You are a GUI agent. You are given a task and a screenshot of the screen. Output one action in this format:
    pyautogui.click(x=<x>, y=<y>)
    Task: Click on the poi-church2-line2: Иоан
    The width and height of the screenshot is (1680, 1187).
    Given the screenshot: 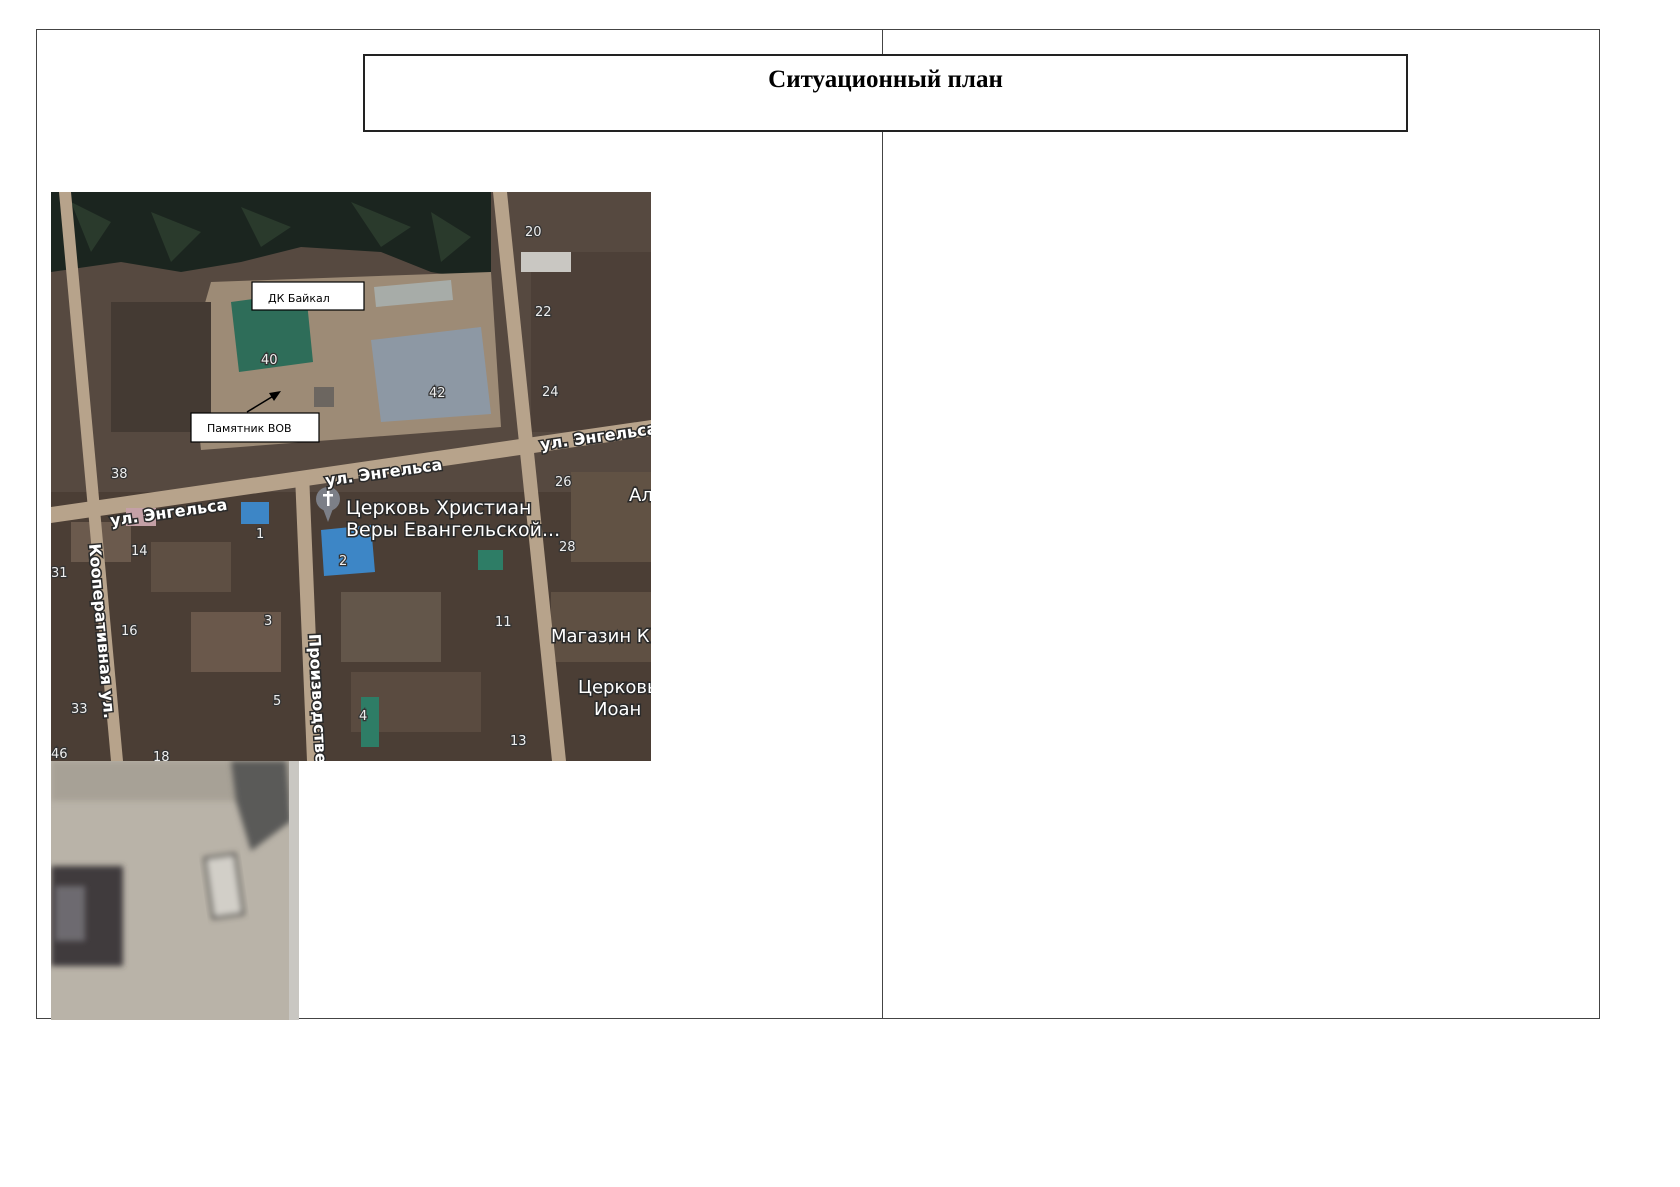 What is the action you would take?
    pyautogui.click(x=618, y=710)
    